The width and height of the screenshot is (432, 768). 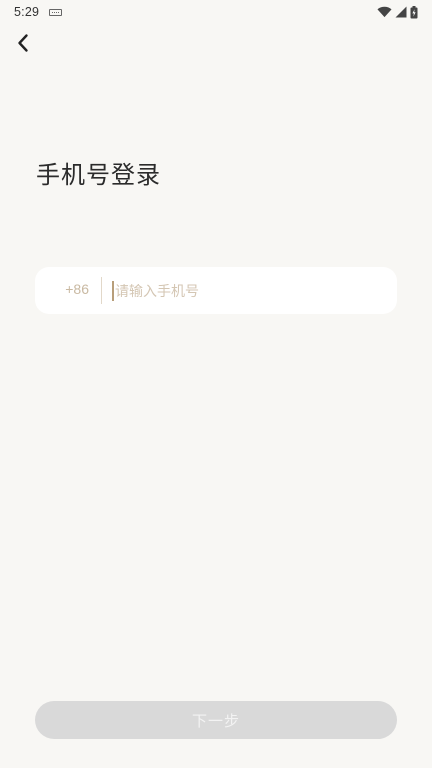 I want to click on text-caret, so click(x=113, y=290).